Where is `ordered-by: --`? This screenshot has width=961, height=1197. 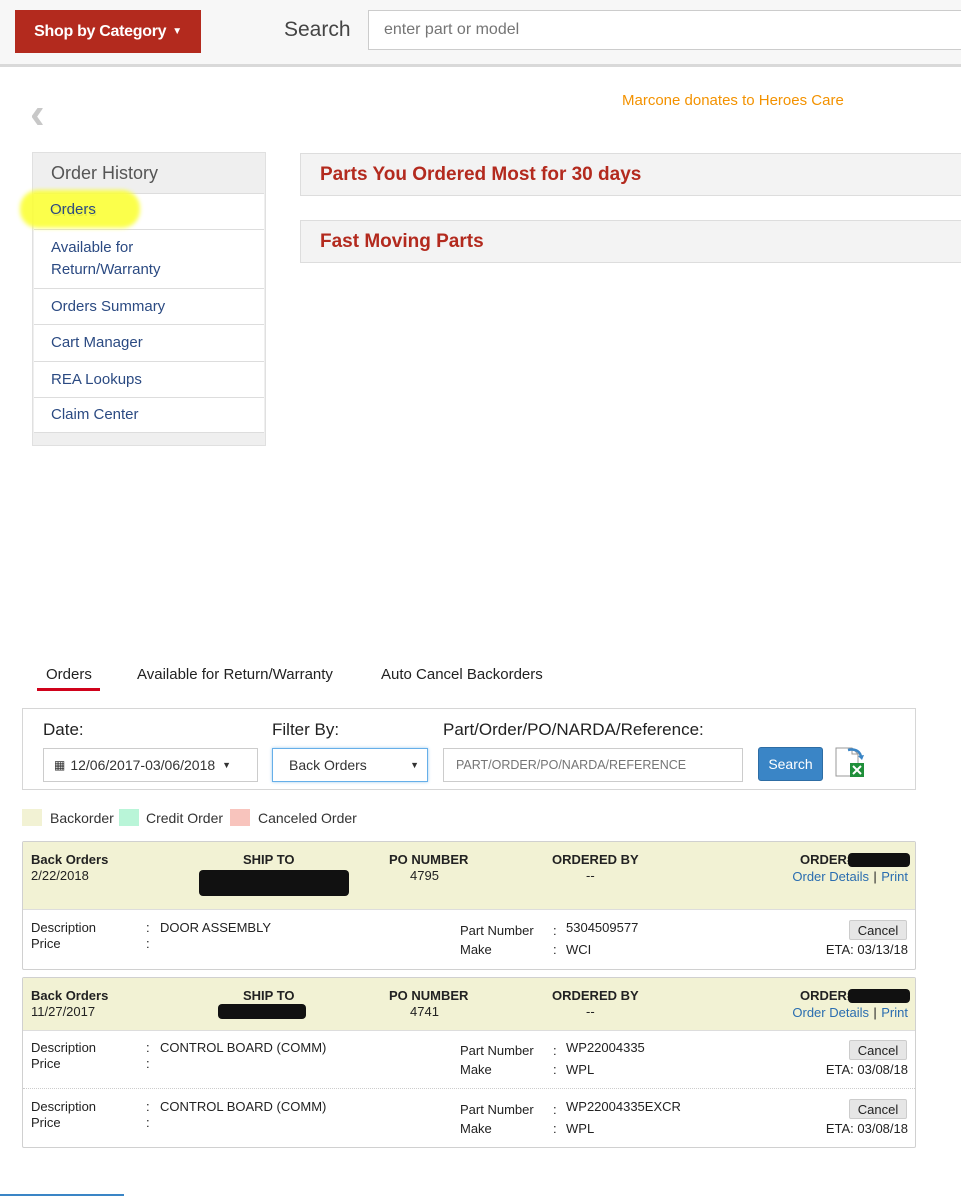 ordered-by: -- is located at coordinates (590, 875).